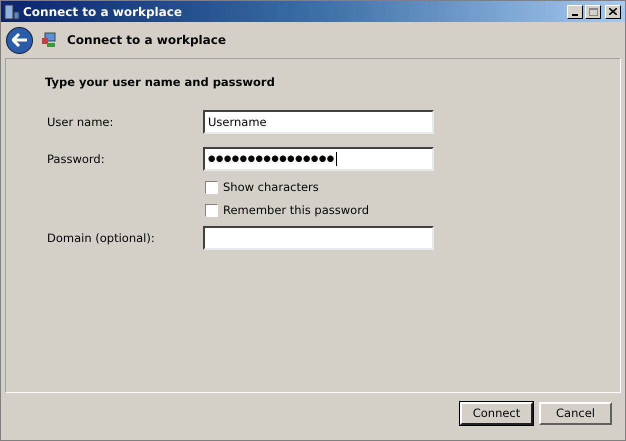  Describe the element at coordinates (318, 238) in the screenshot. I see `input-field` at that location.